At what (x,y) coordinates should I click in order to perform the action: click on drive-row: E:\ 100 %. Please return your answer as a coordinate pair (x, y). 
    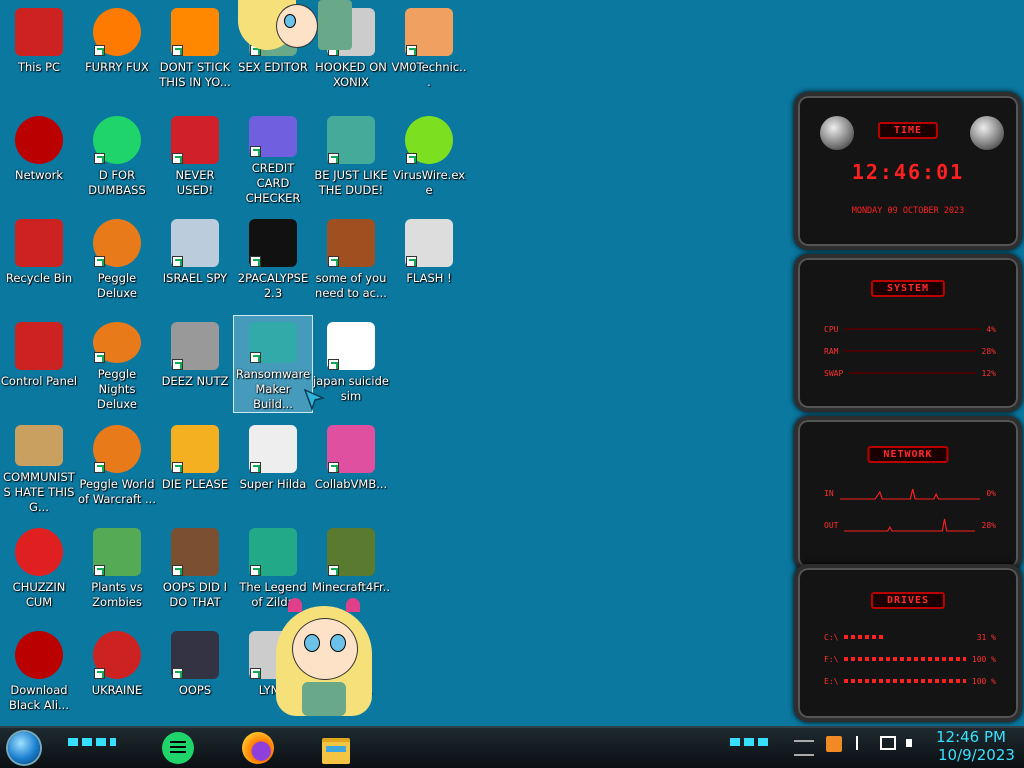
    Looking at the image, I should click on (910, 681).